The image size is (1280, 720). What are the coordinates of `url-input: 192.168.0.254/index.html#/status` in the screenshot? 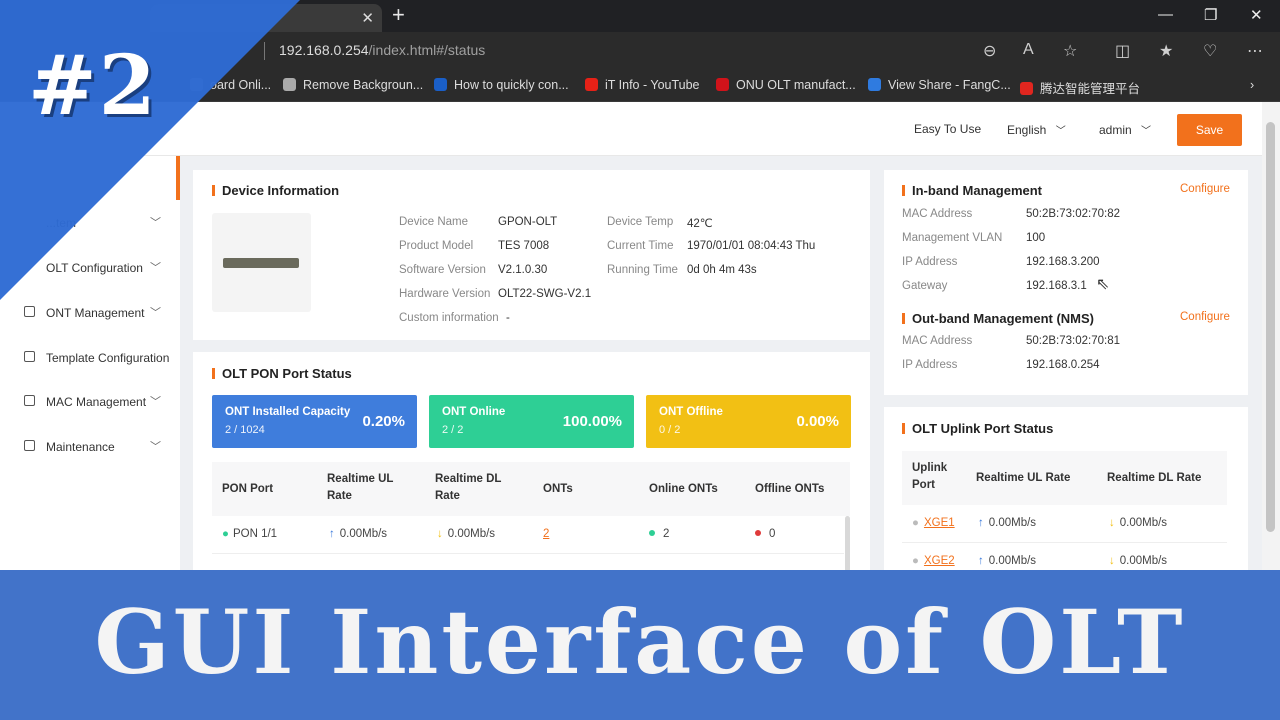 It's located at (382, 50).